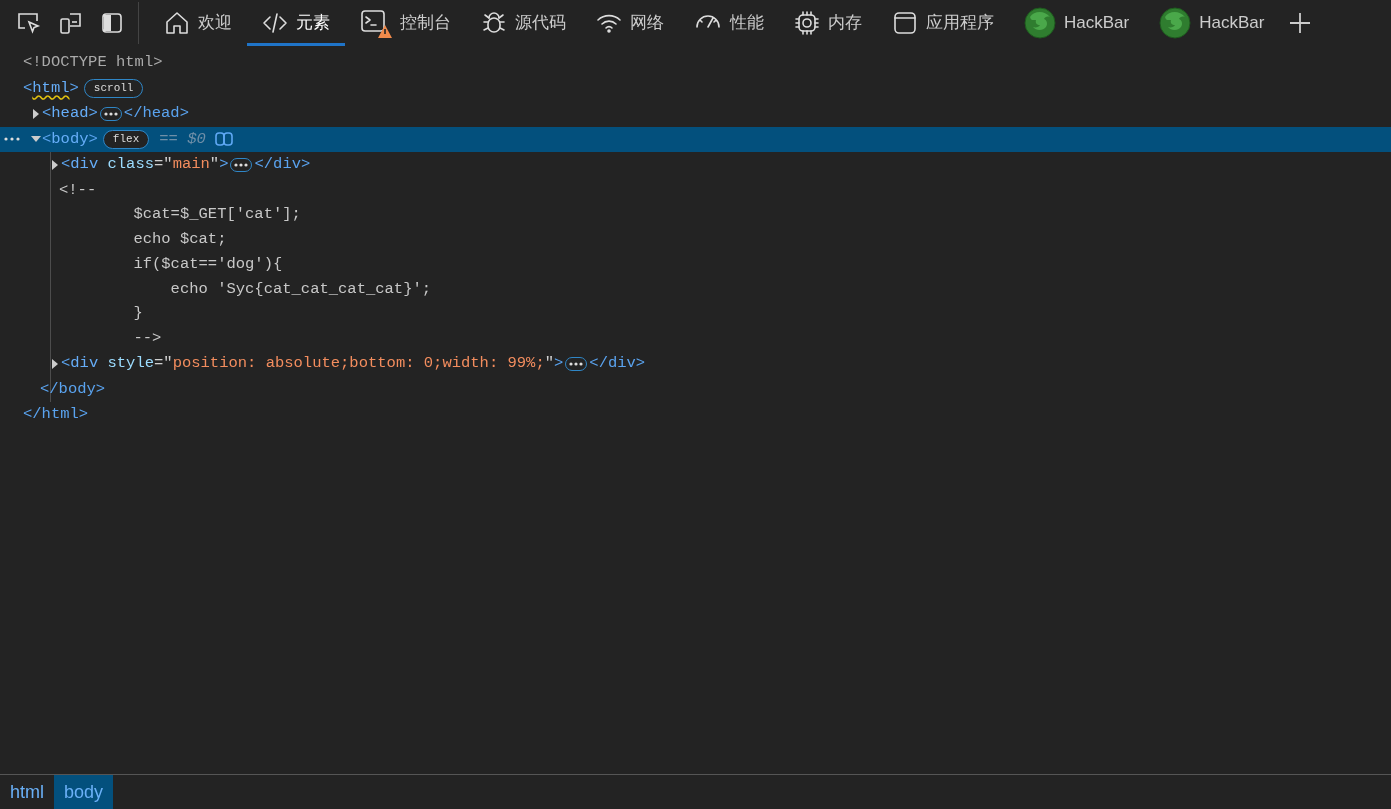 The image size is (1391, 809). What do you see at coordinates (70, 114) in the screenshot?
I see `opening-tag: <head>` at bounding box center [70, 114].